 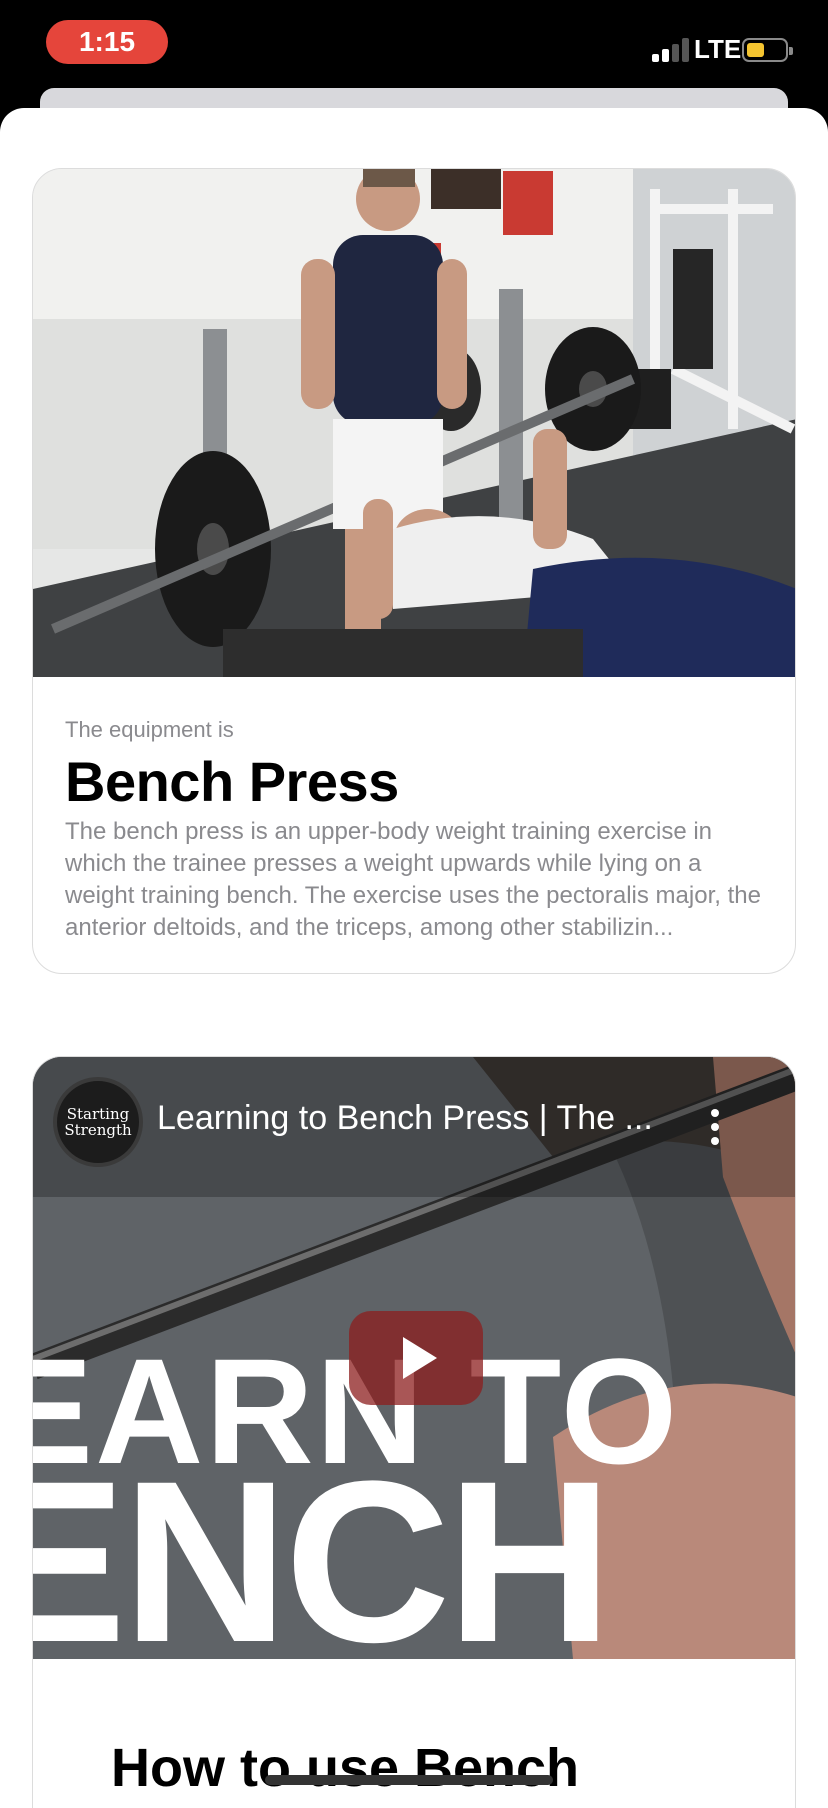 I want to click on play-icon, so click(x=420, y=1358).